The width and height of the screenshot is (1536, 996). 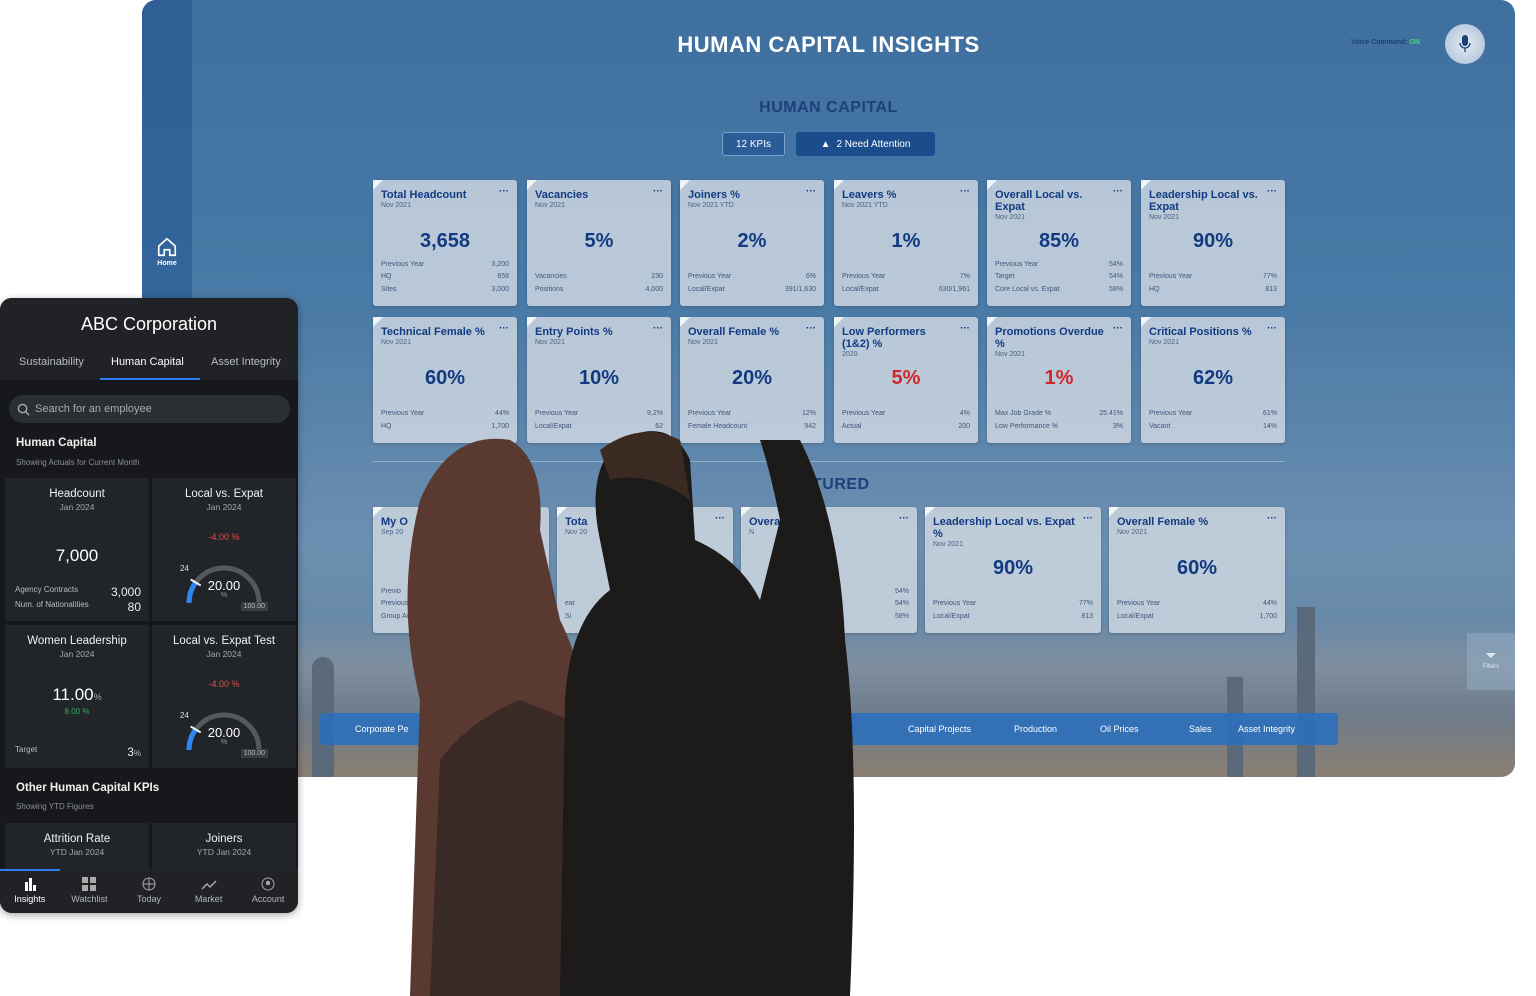 I want to click on section-title: Other Human Capital KPIs, so click(x=88, y=788).